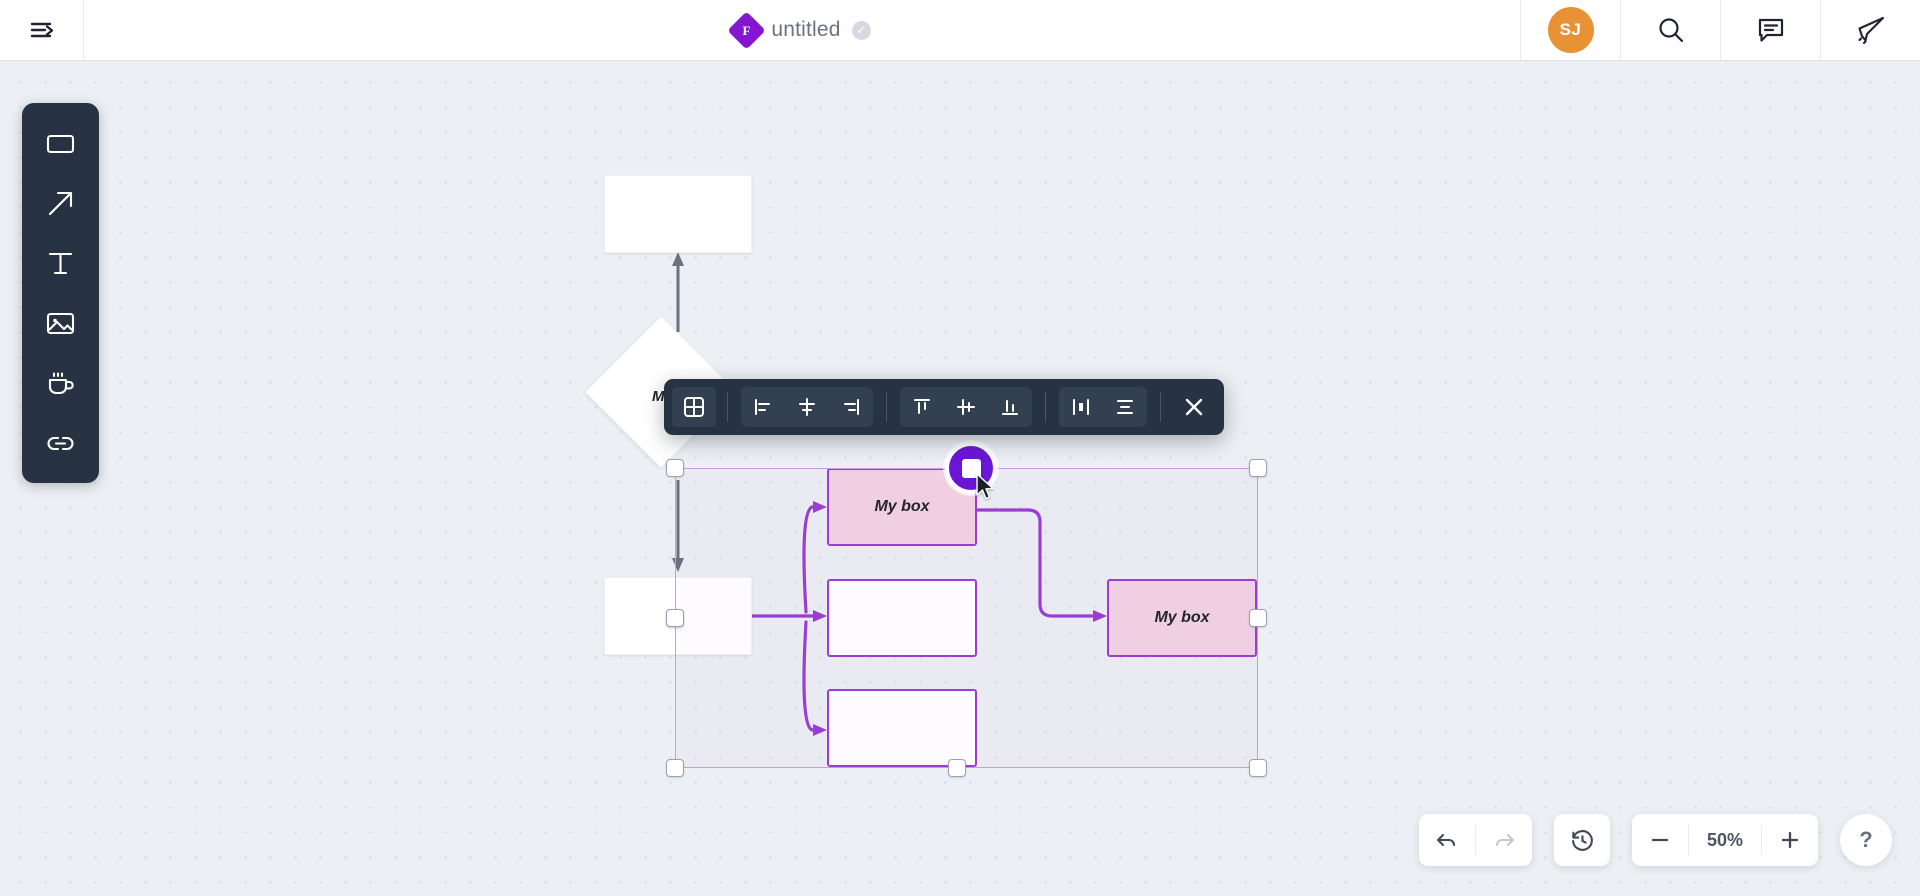 The height and width of the screenshot is (896, 1920). I want to click on resize-handle-ne, so click(1258, 468).